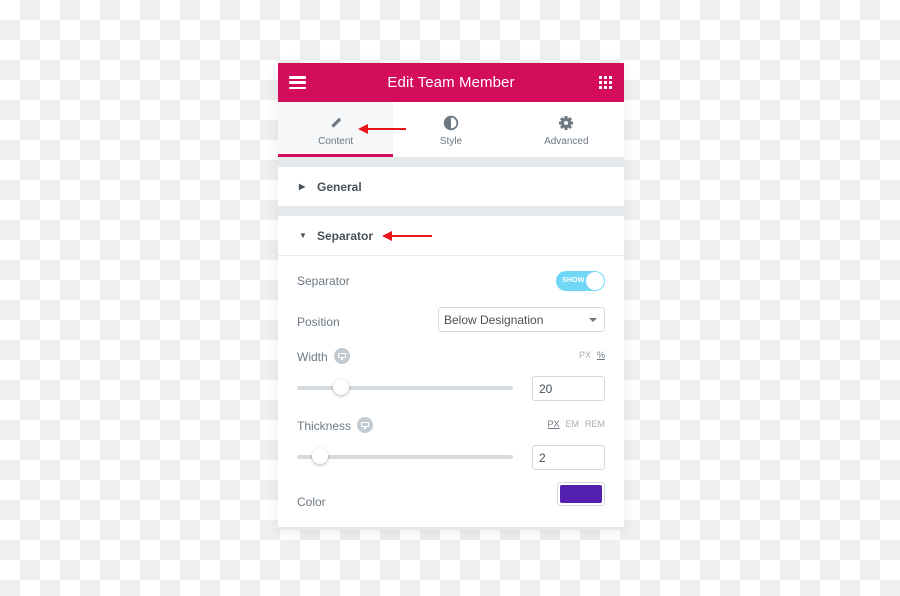  What do you see at coordinates (595, 424) in the screenshot?
I see `unit-rem: REM` at bounding box center [595, 424].